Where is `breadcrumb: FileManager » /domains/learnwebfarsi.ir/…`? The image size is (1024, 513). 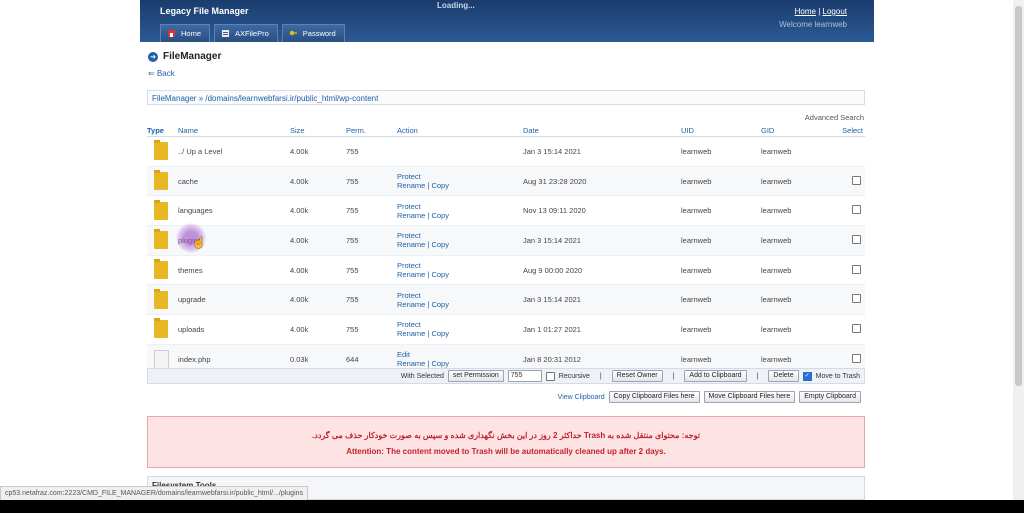
breadcrumb: FileManager » /domains/learnwebfarsi.ir/… is located at coordinates (506, 97).